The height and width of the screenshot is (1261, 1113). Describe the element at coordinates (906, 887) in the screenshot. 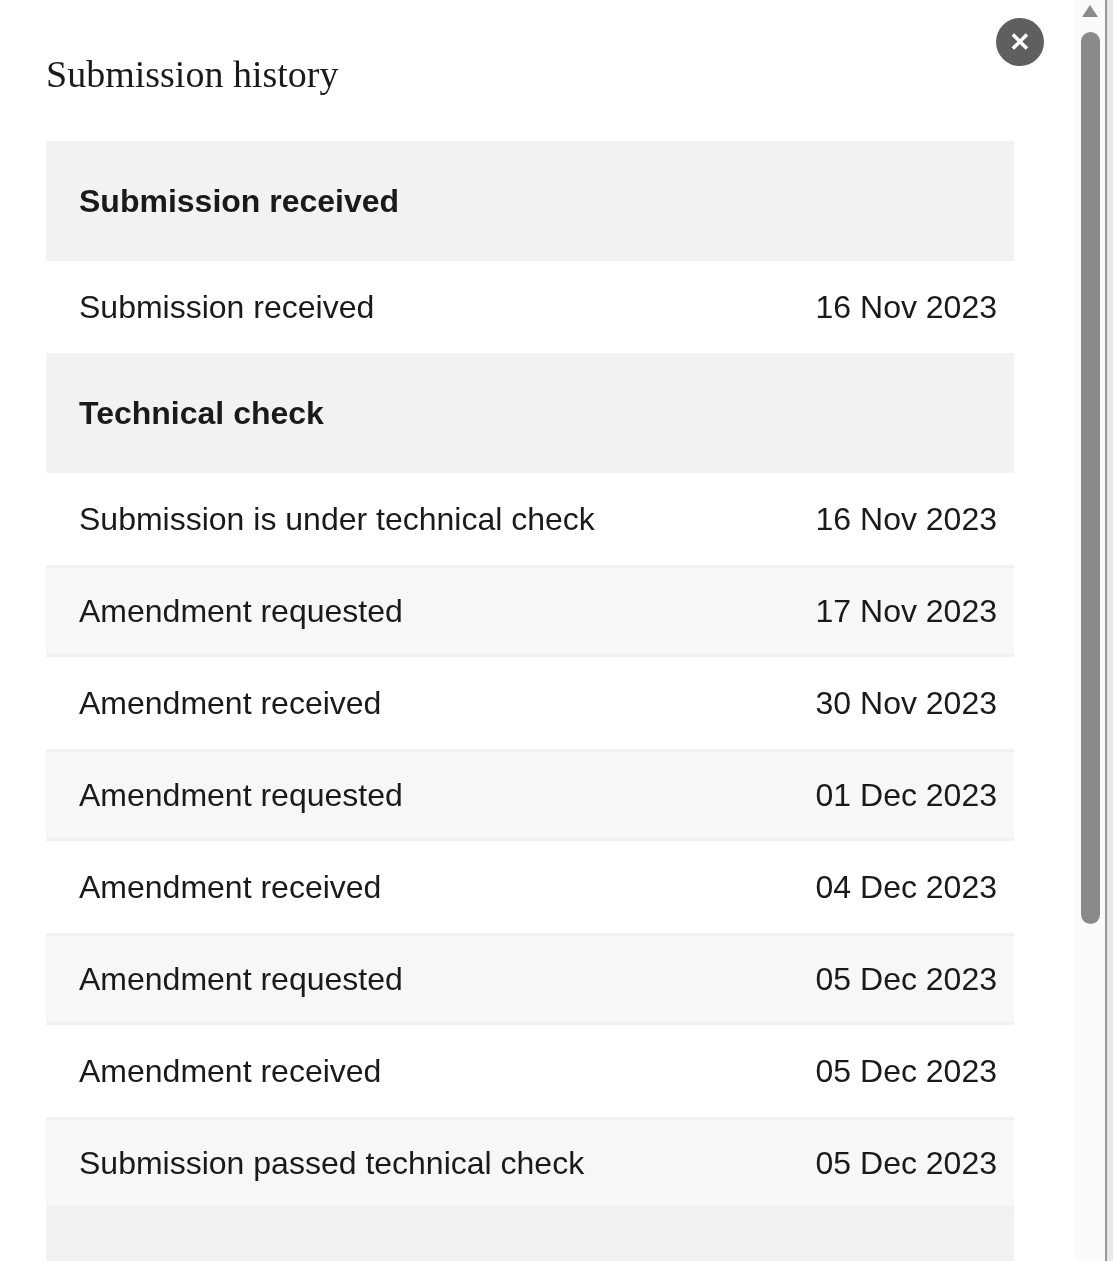

I see `event-date: 04 Dec 2023` at that location.